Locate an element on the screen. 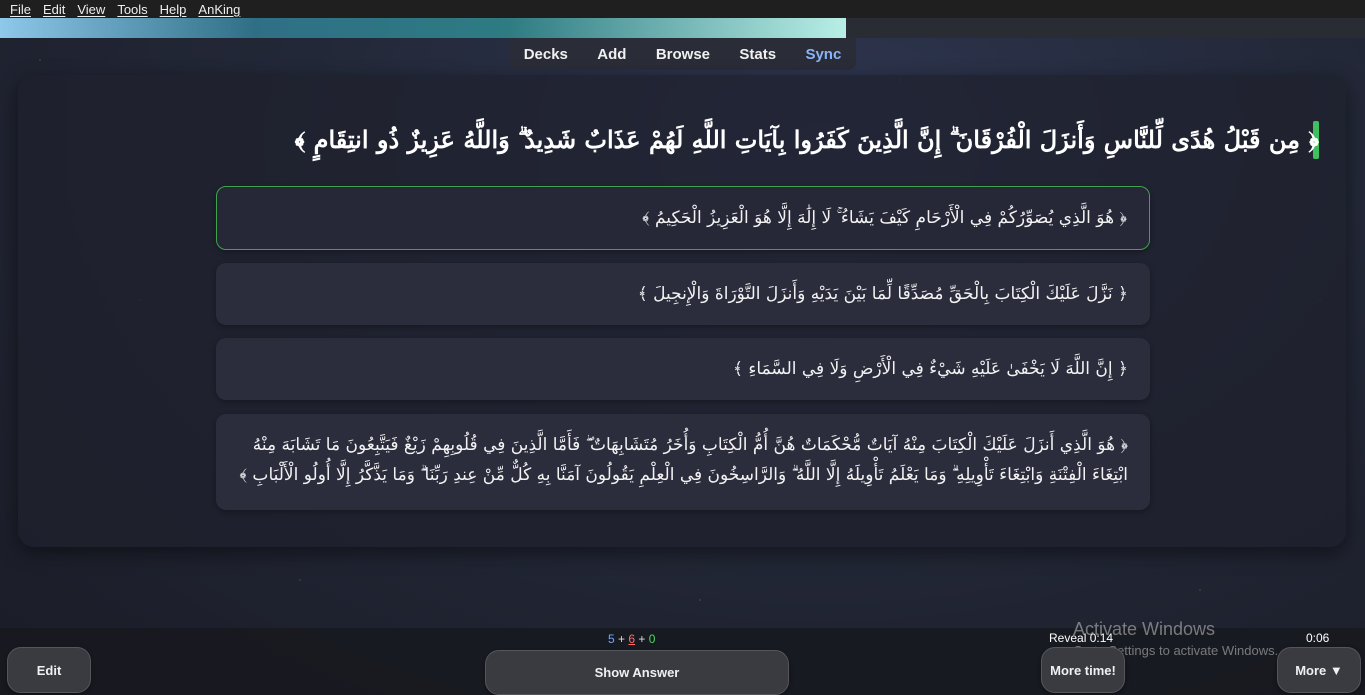 The width and height of the screenshot is (1365, 695). menu-view: View is located at coordinates (91, 9).